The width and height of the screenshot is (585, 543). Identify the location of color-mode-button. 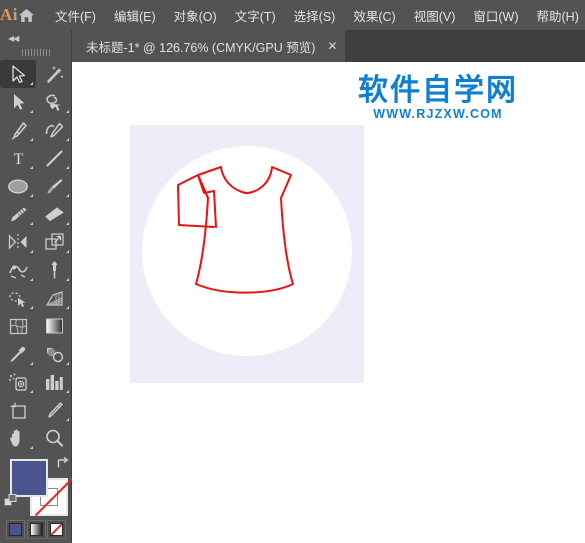
(15, 529).